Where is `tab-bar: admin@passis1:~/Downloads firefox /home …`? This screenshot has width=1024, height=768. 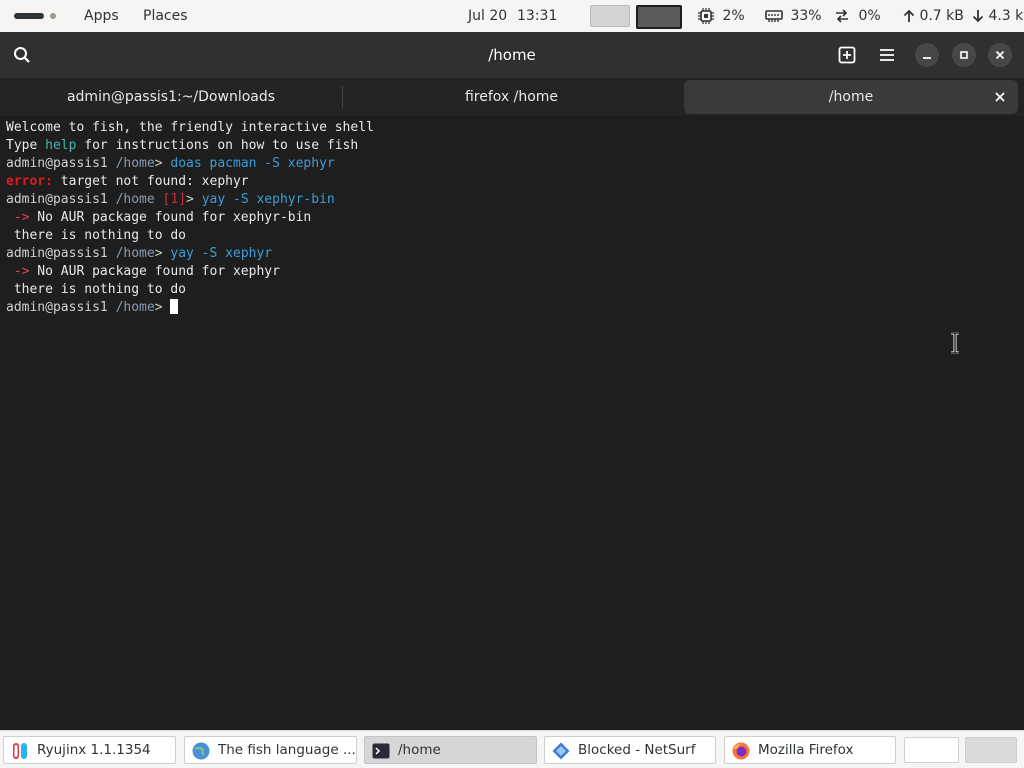
tab-bar: admin@passis1:~/Downloads firefox /home … is located at coordinates (512, 97).